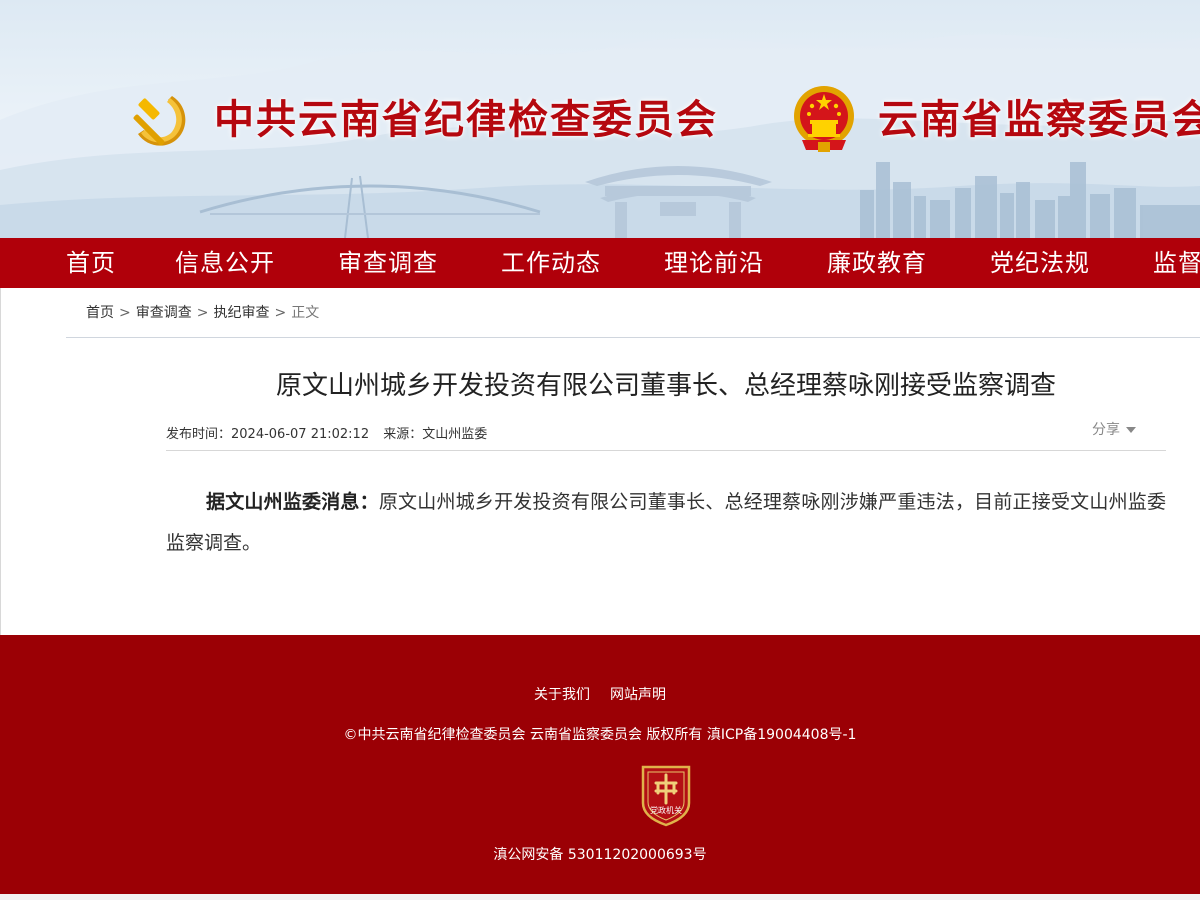  What do you see at coordinates (164, 313) in the screenshot?
I see `breadcrumb-review: 审查调查` at bounding box center [164, 313].